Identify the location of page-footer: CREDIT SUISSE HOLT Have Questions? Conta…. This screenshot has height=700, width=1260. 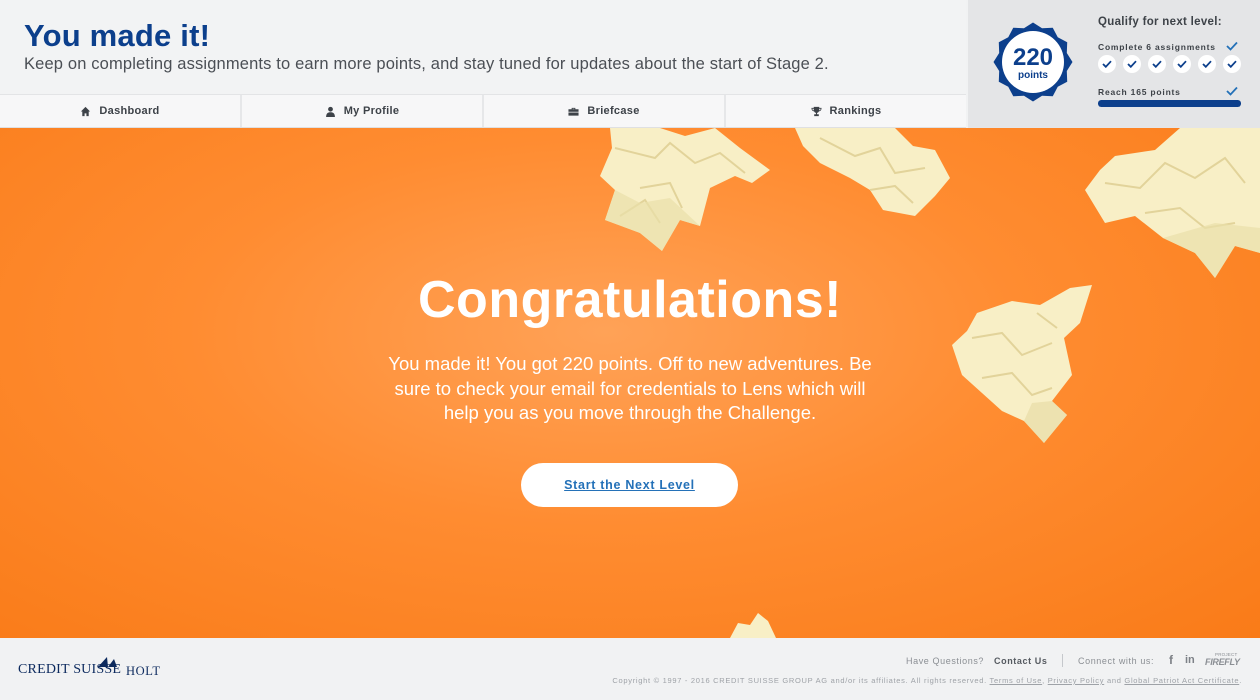
(630, 669).